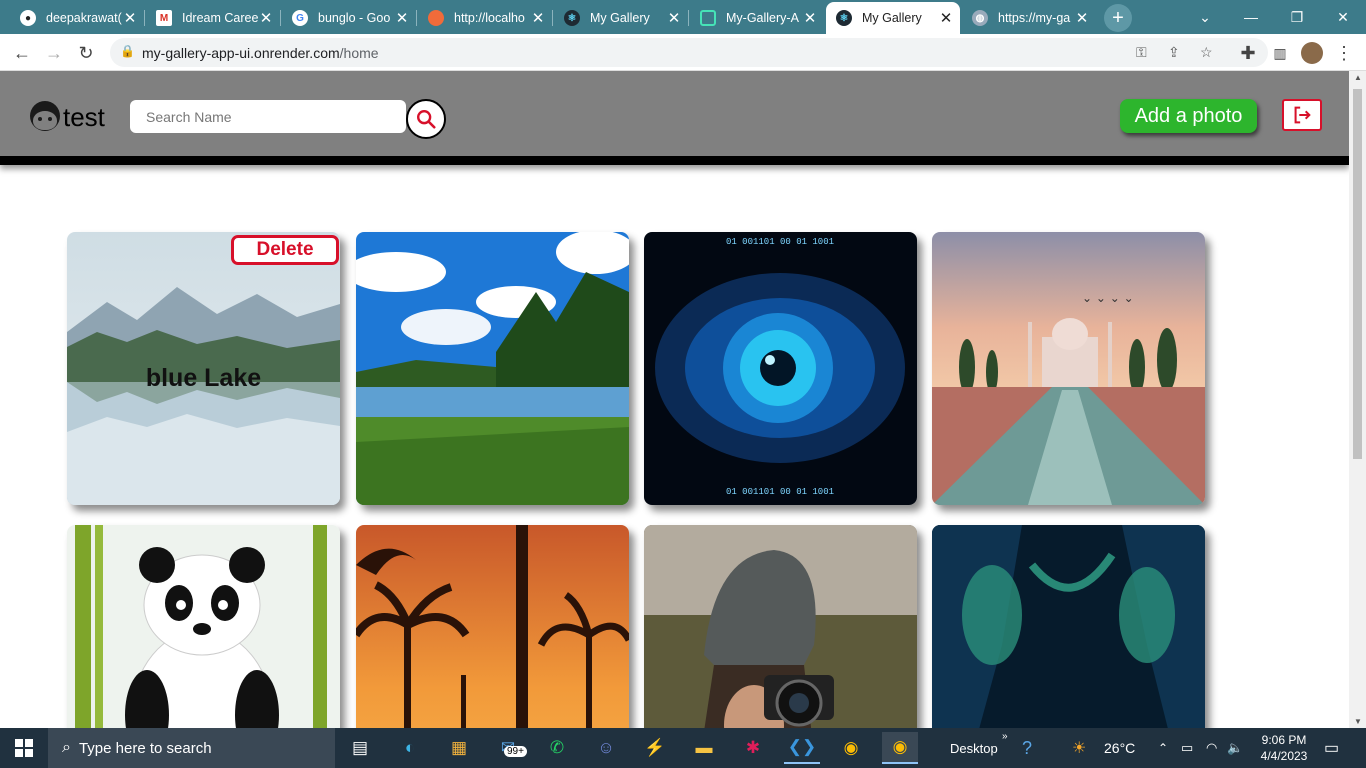  I want to click on minimize-button: —, so click(1251, 17).